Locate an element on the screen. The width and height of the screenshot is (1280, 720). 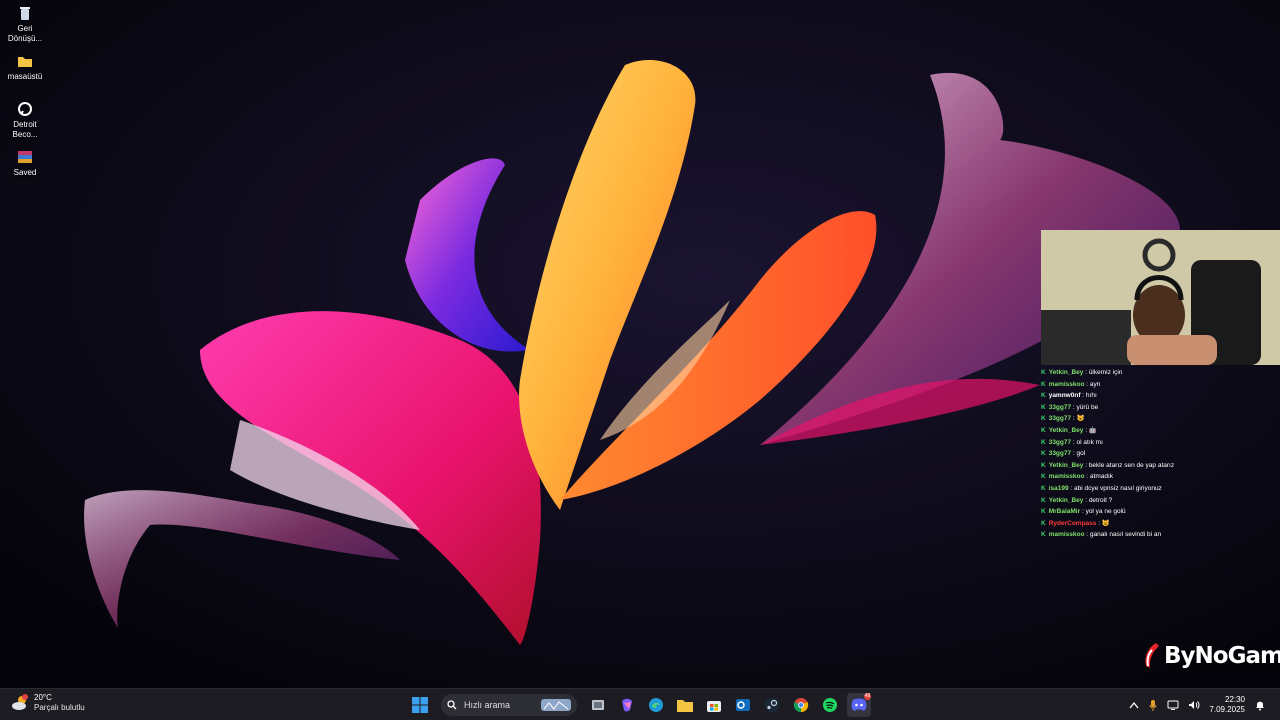
webcam-image is located at coordinates (1160, 297).